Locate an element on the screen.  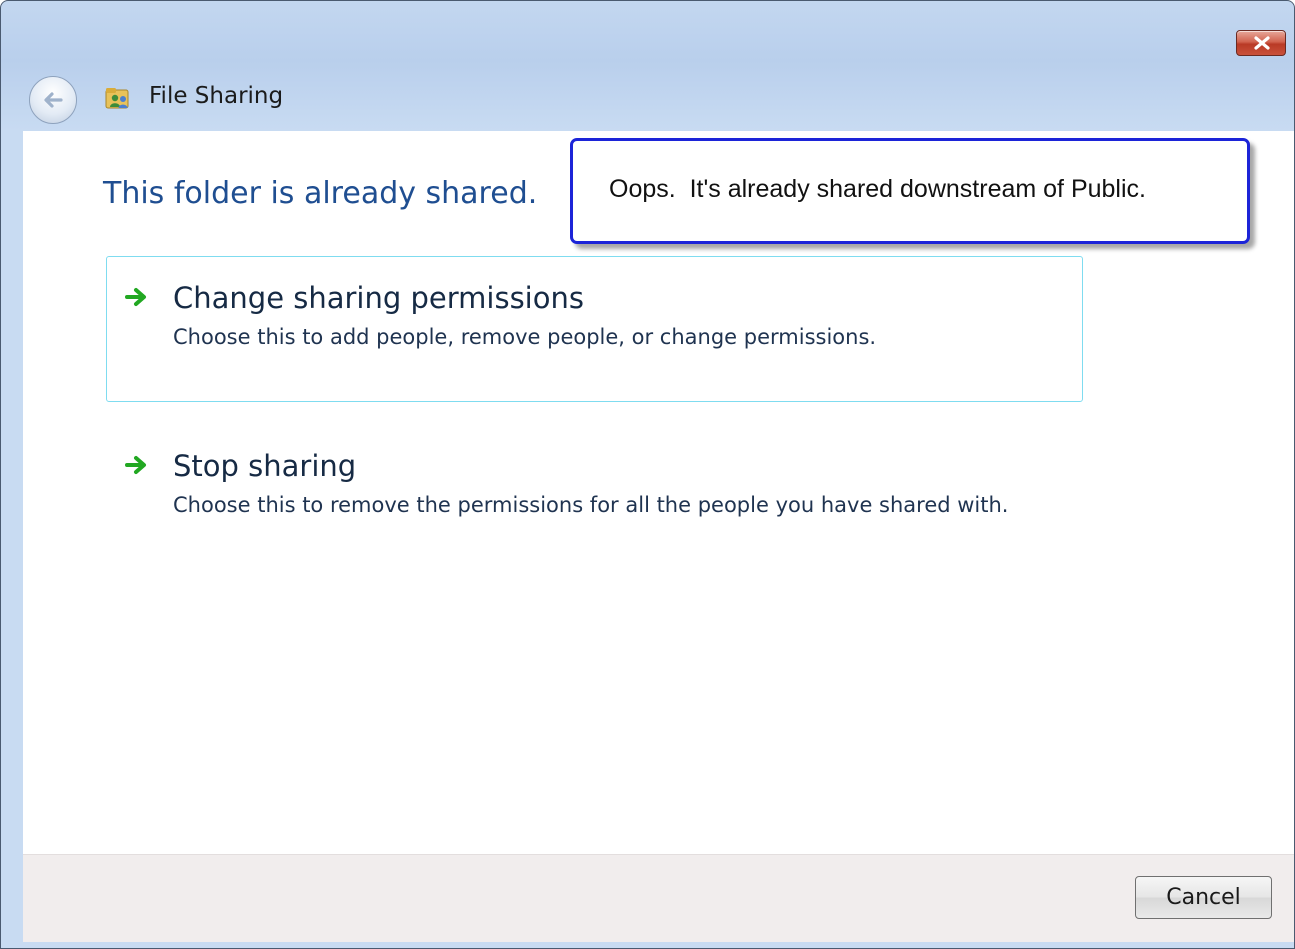
title-bar: File Sharing is located at coordinates (647, 66).